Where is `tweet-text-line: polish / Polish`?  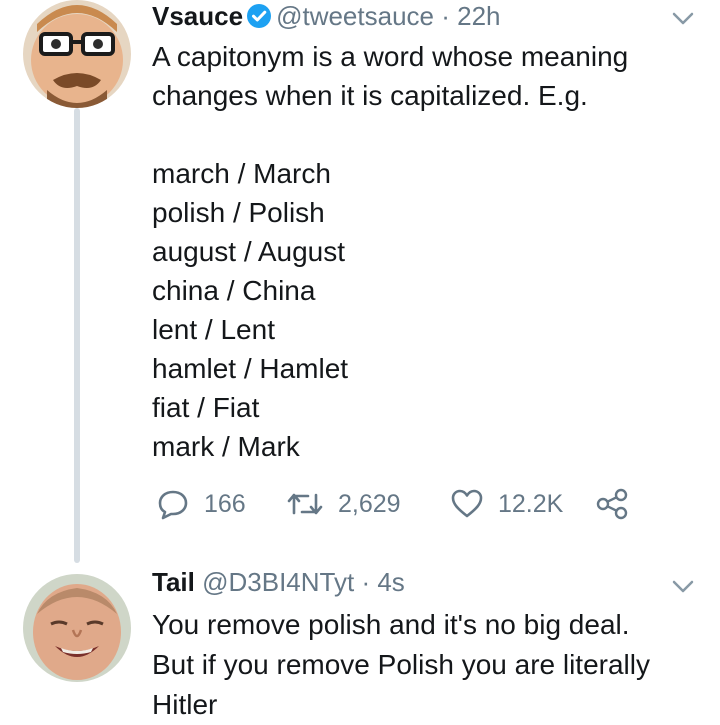
tweet-text-line: polish / Polish is located at coordinates (238, 212).